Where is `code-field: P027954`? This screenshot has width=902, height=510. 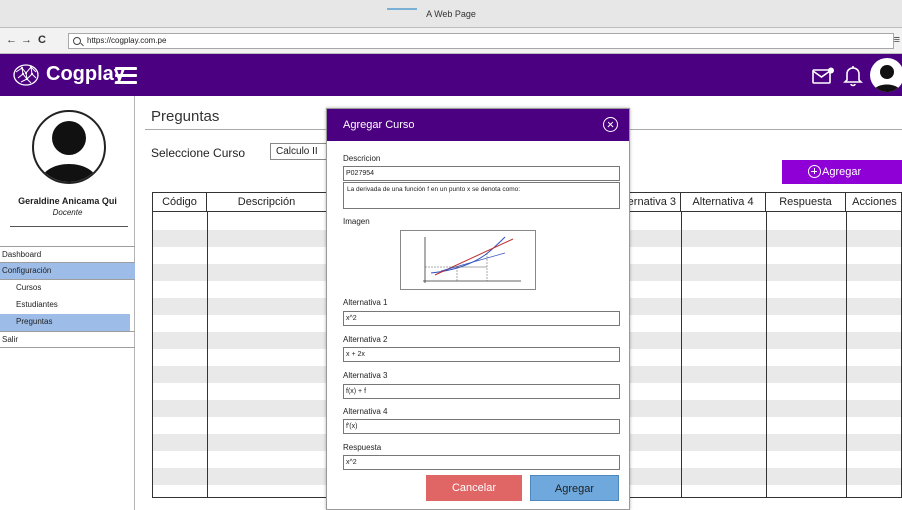 code-field: P027954 is located at coordinates (481, 173).